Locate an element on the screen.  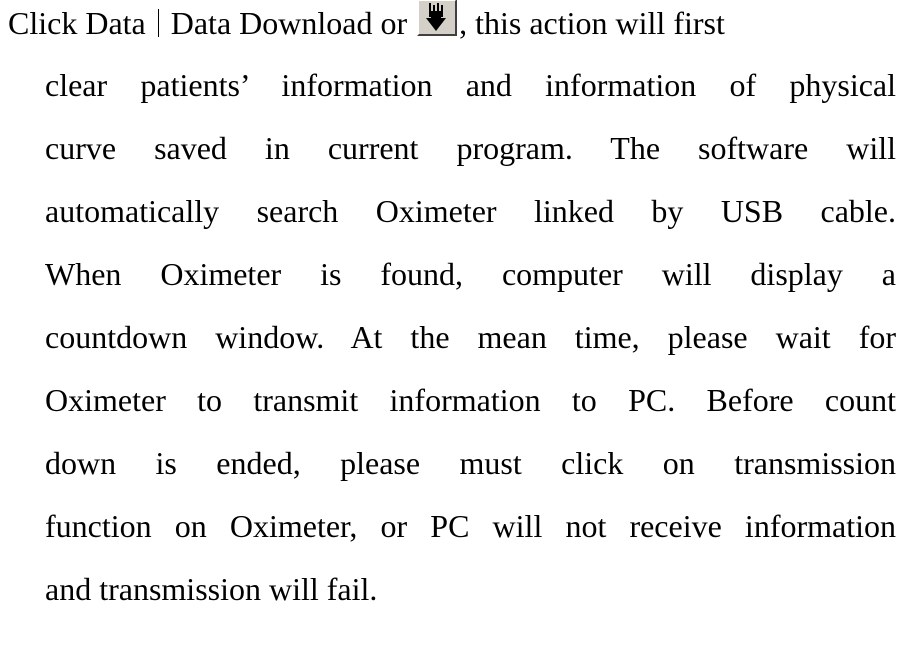
menu-separator is located at coordinates (158, 23).